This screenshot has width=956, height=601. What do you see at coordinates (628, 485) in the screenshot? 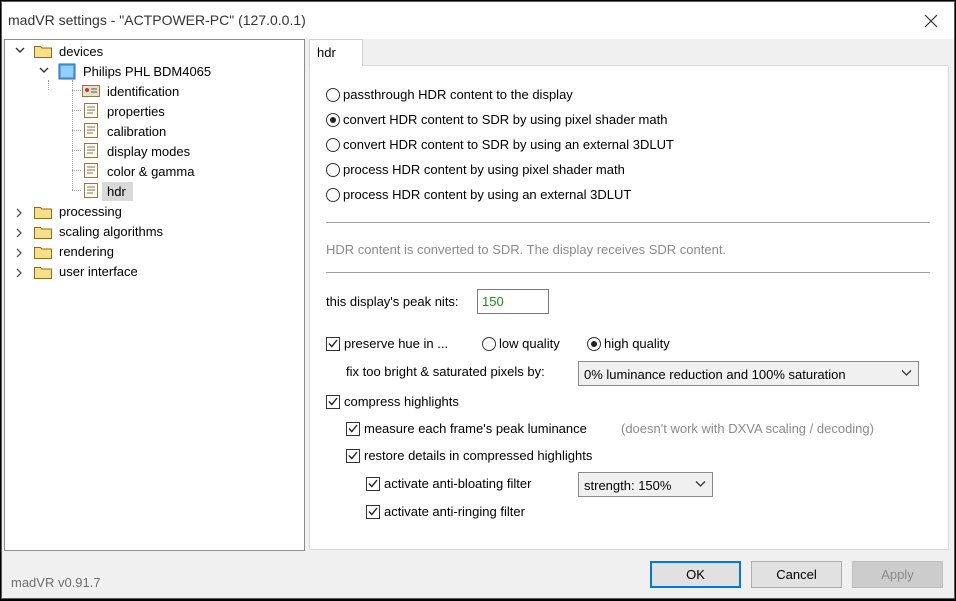
I see `strength-value: strength: 150%` at bounding box center [628, 485].